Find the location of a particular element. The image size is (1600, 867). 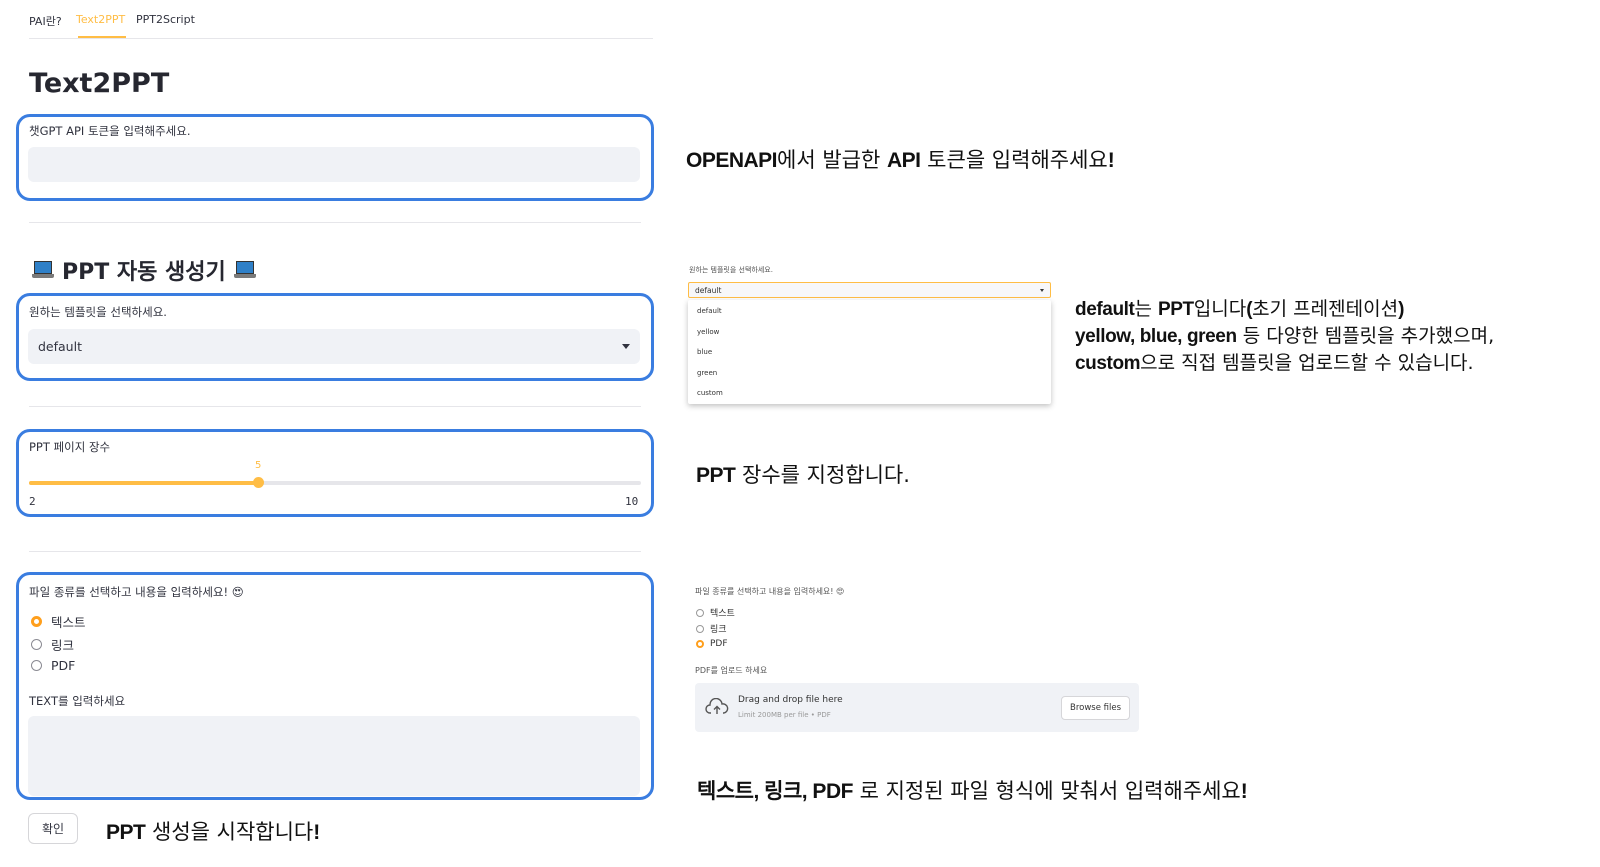

radio-option-text: 텍스트 is located at coordinates (58, 621).